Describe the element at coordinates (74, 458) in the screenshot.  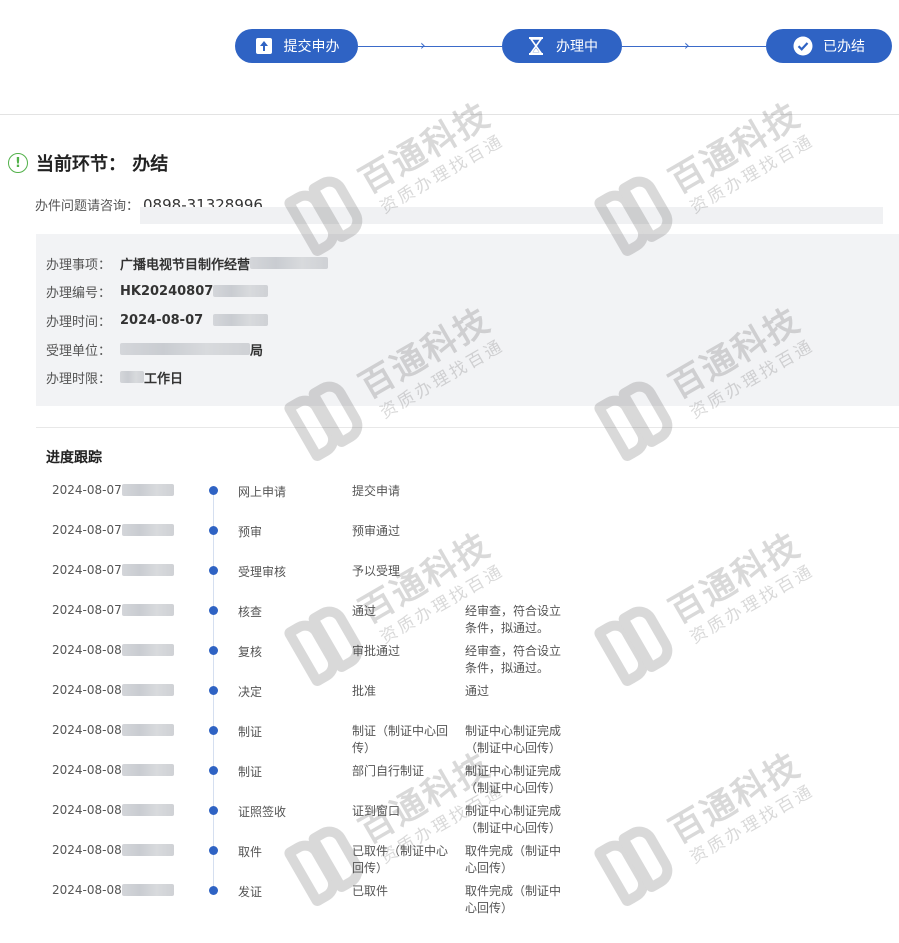
I see `progress-title: 进度跟踪` at that location.